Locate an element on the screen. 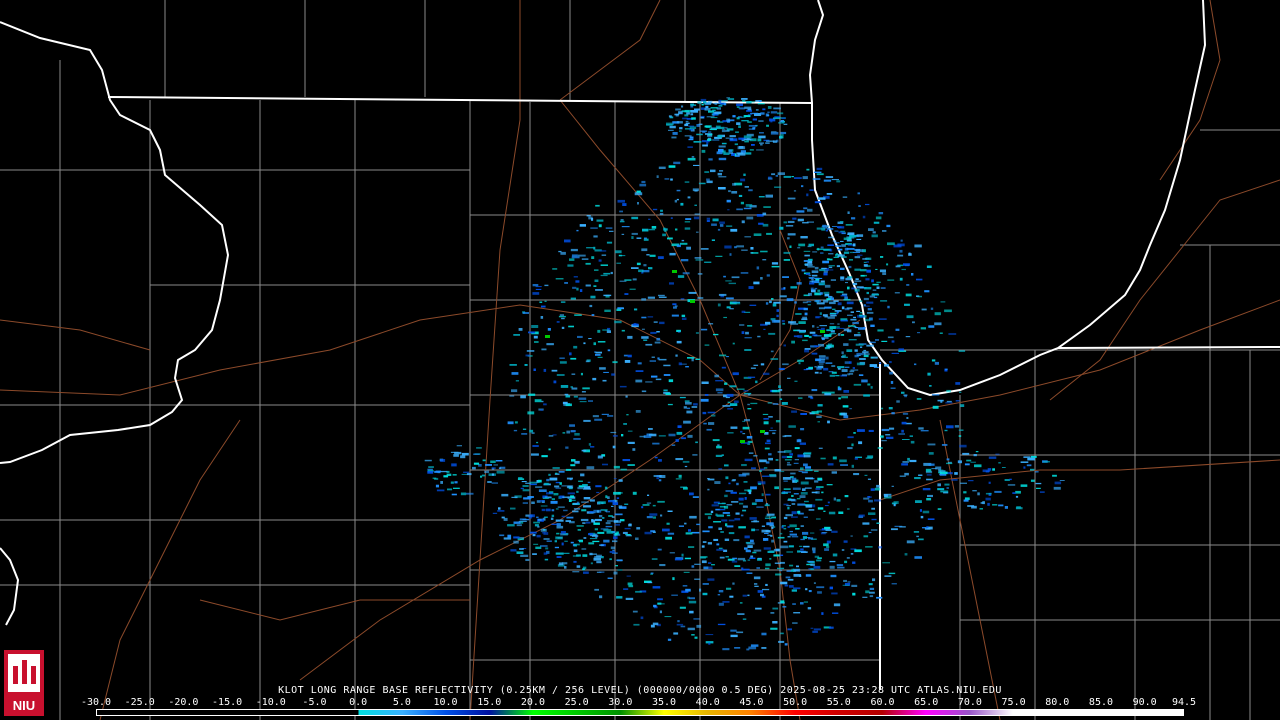 The height and width of the screenshot is (720, 1280). colorbar-tick-label: 60.0 is located at coordinates (882, 702).